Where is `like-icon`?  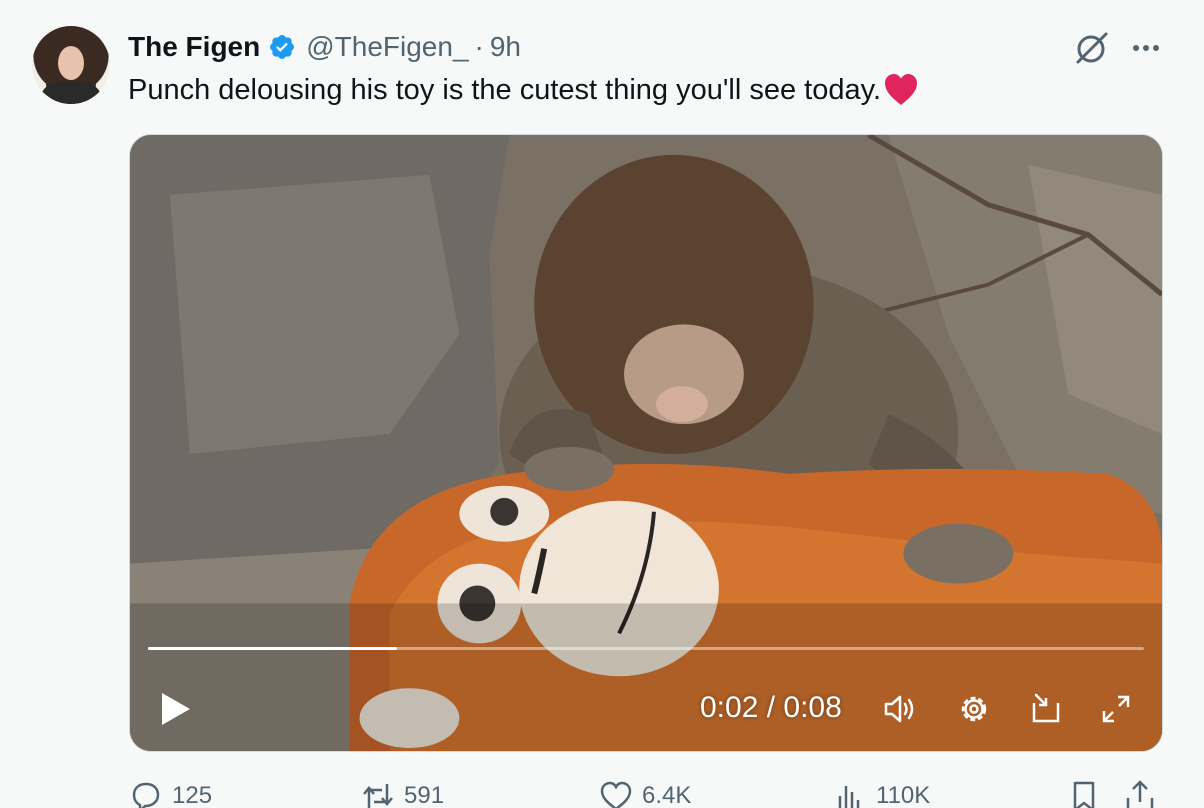 like-icon is located at coordinates (616, 794).